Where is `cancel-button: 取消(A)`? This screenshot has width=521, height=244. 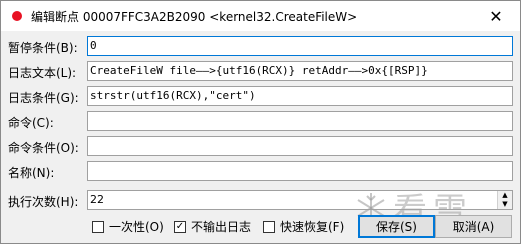
cancel-button: 取消(A) is located at coordinates (473, 226).